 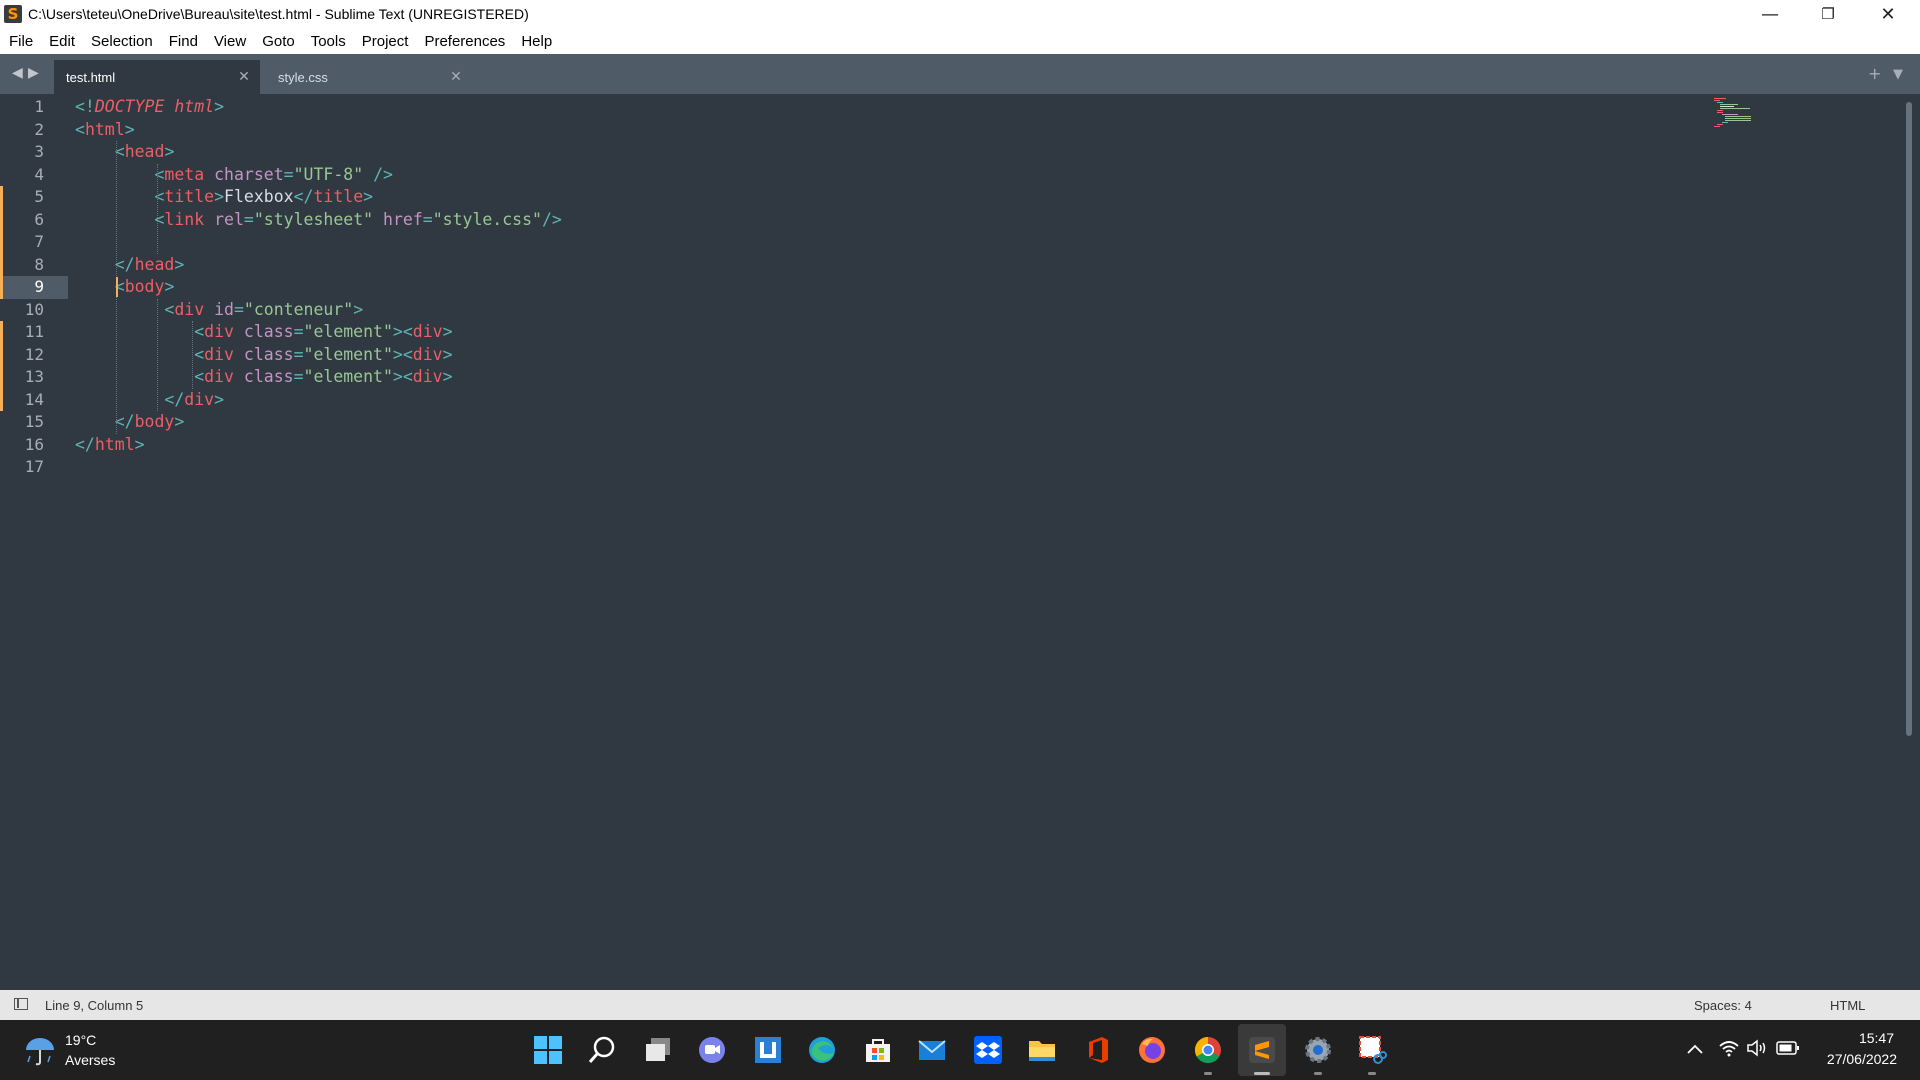 What do you see at coordinates (22, 287) in the screenshot?
I see `line-number: 9` at bounding box center [22, 287].